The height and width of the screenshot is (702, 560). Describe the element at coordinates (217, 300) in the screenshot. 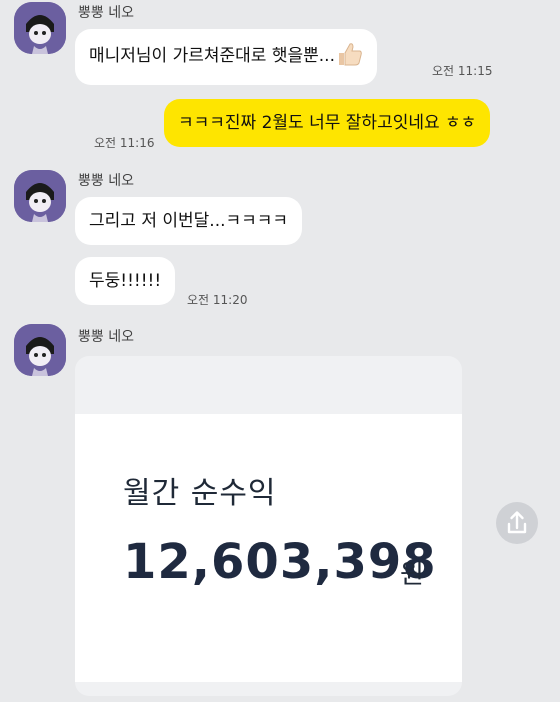

I see `message-time: 오전 11:20` at that location.